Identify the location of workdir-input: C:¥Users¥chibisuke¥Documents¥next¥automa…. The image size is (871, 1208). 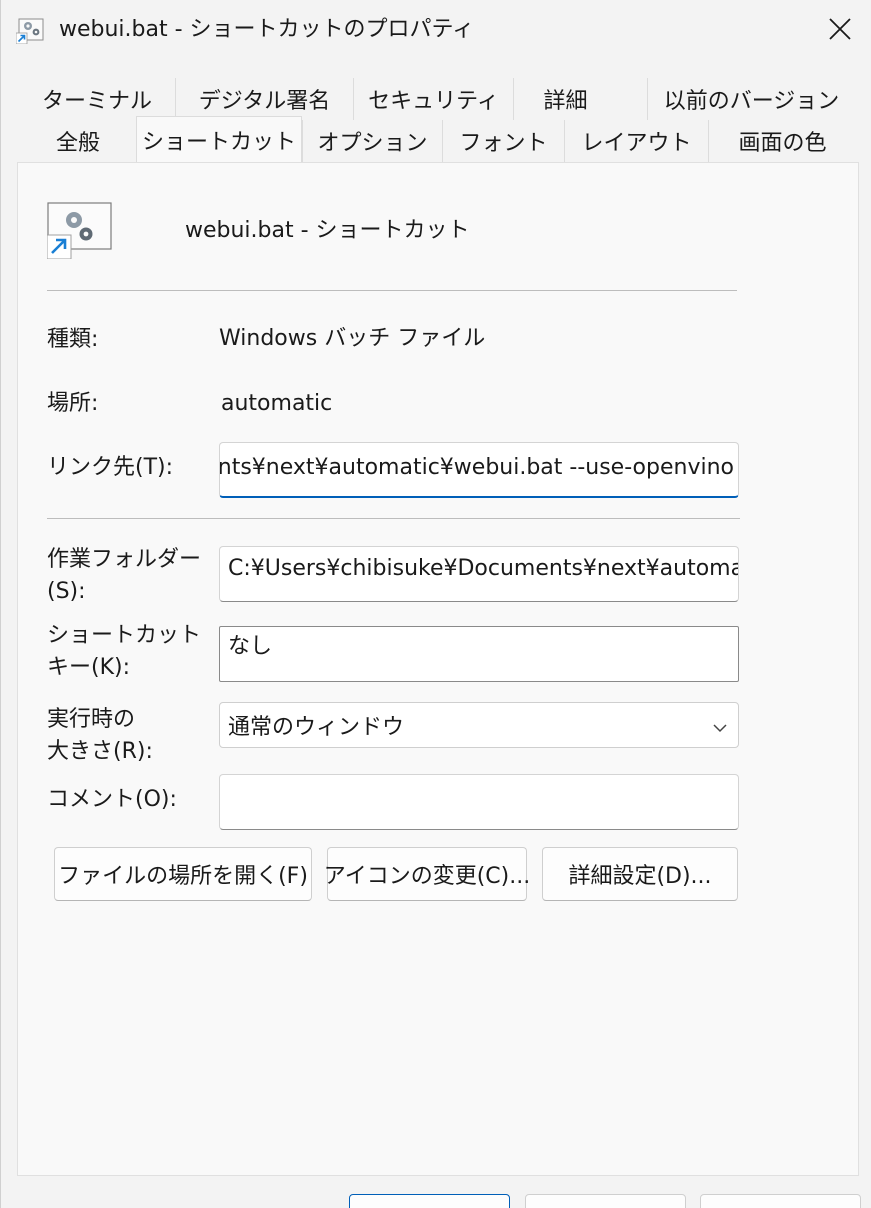
(479, 574).